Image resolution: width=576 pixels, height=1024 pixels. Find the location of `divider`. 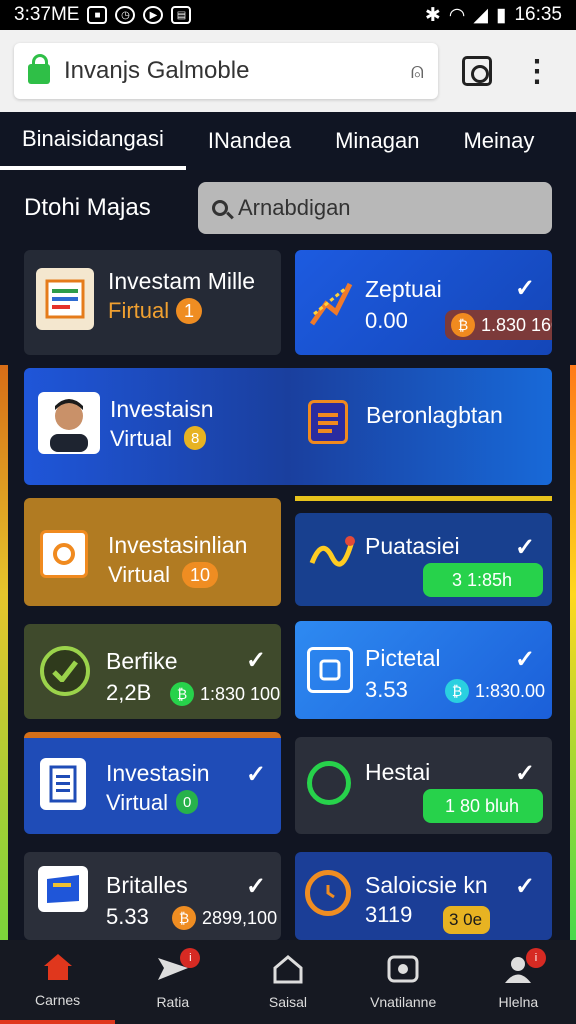

divider is located at coordinates (423, 498).